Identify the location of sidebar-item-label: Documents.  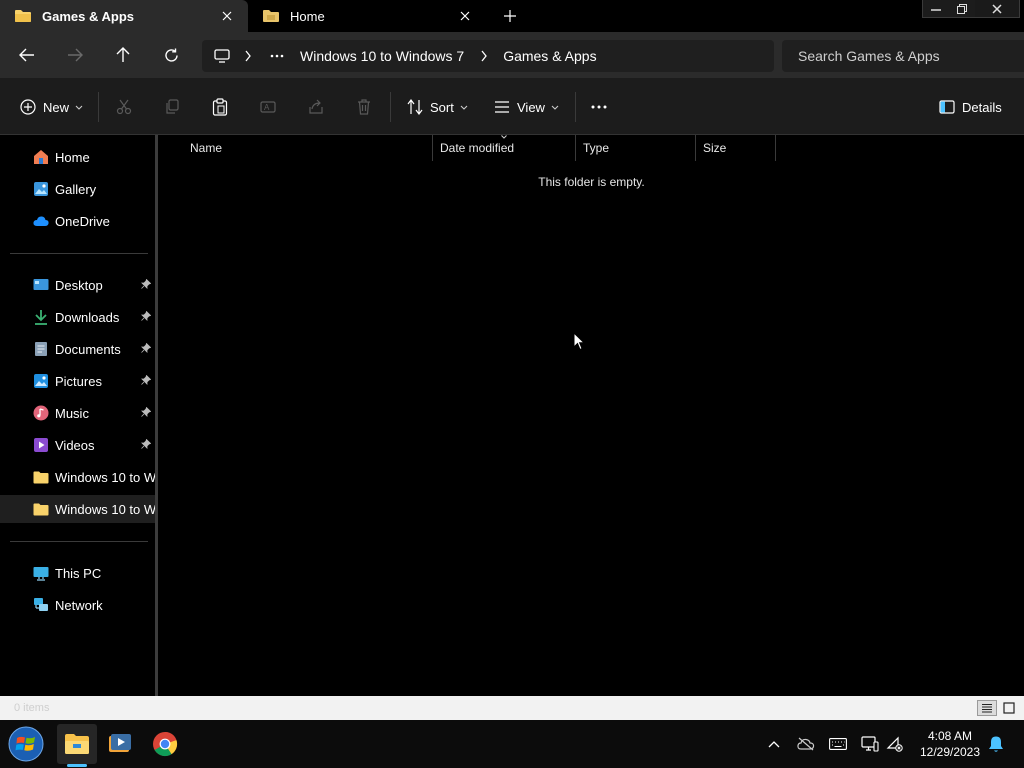
(88, 349).